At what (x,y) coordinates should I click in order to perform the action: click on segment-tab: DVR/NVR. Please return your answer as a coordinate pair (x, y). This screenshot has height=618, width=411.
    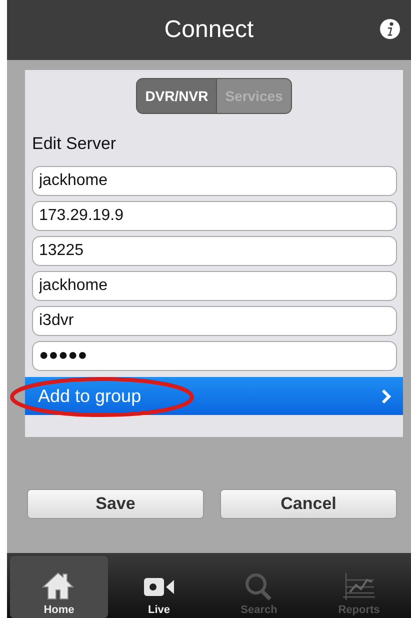
    Looking at the image, I should click on (177, 96).